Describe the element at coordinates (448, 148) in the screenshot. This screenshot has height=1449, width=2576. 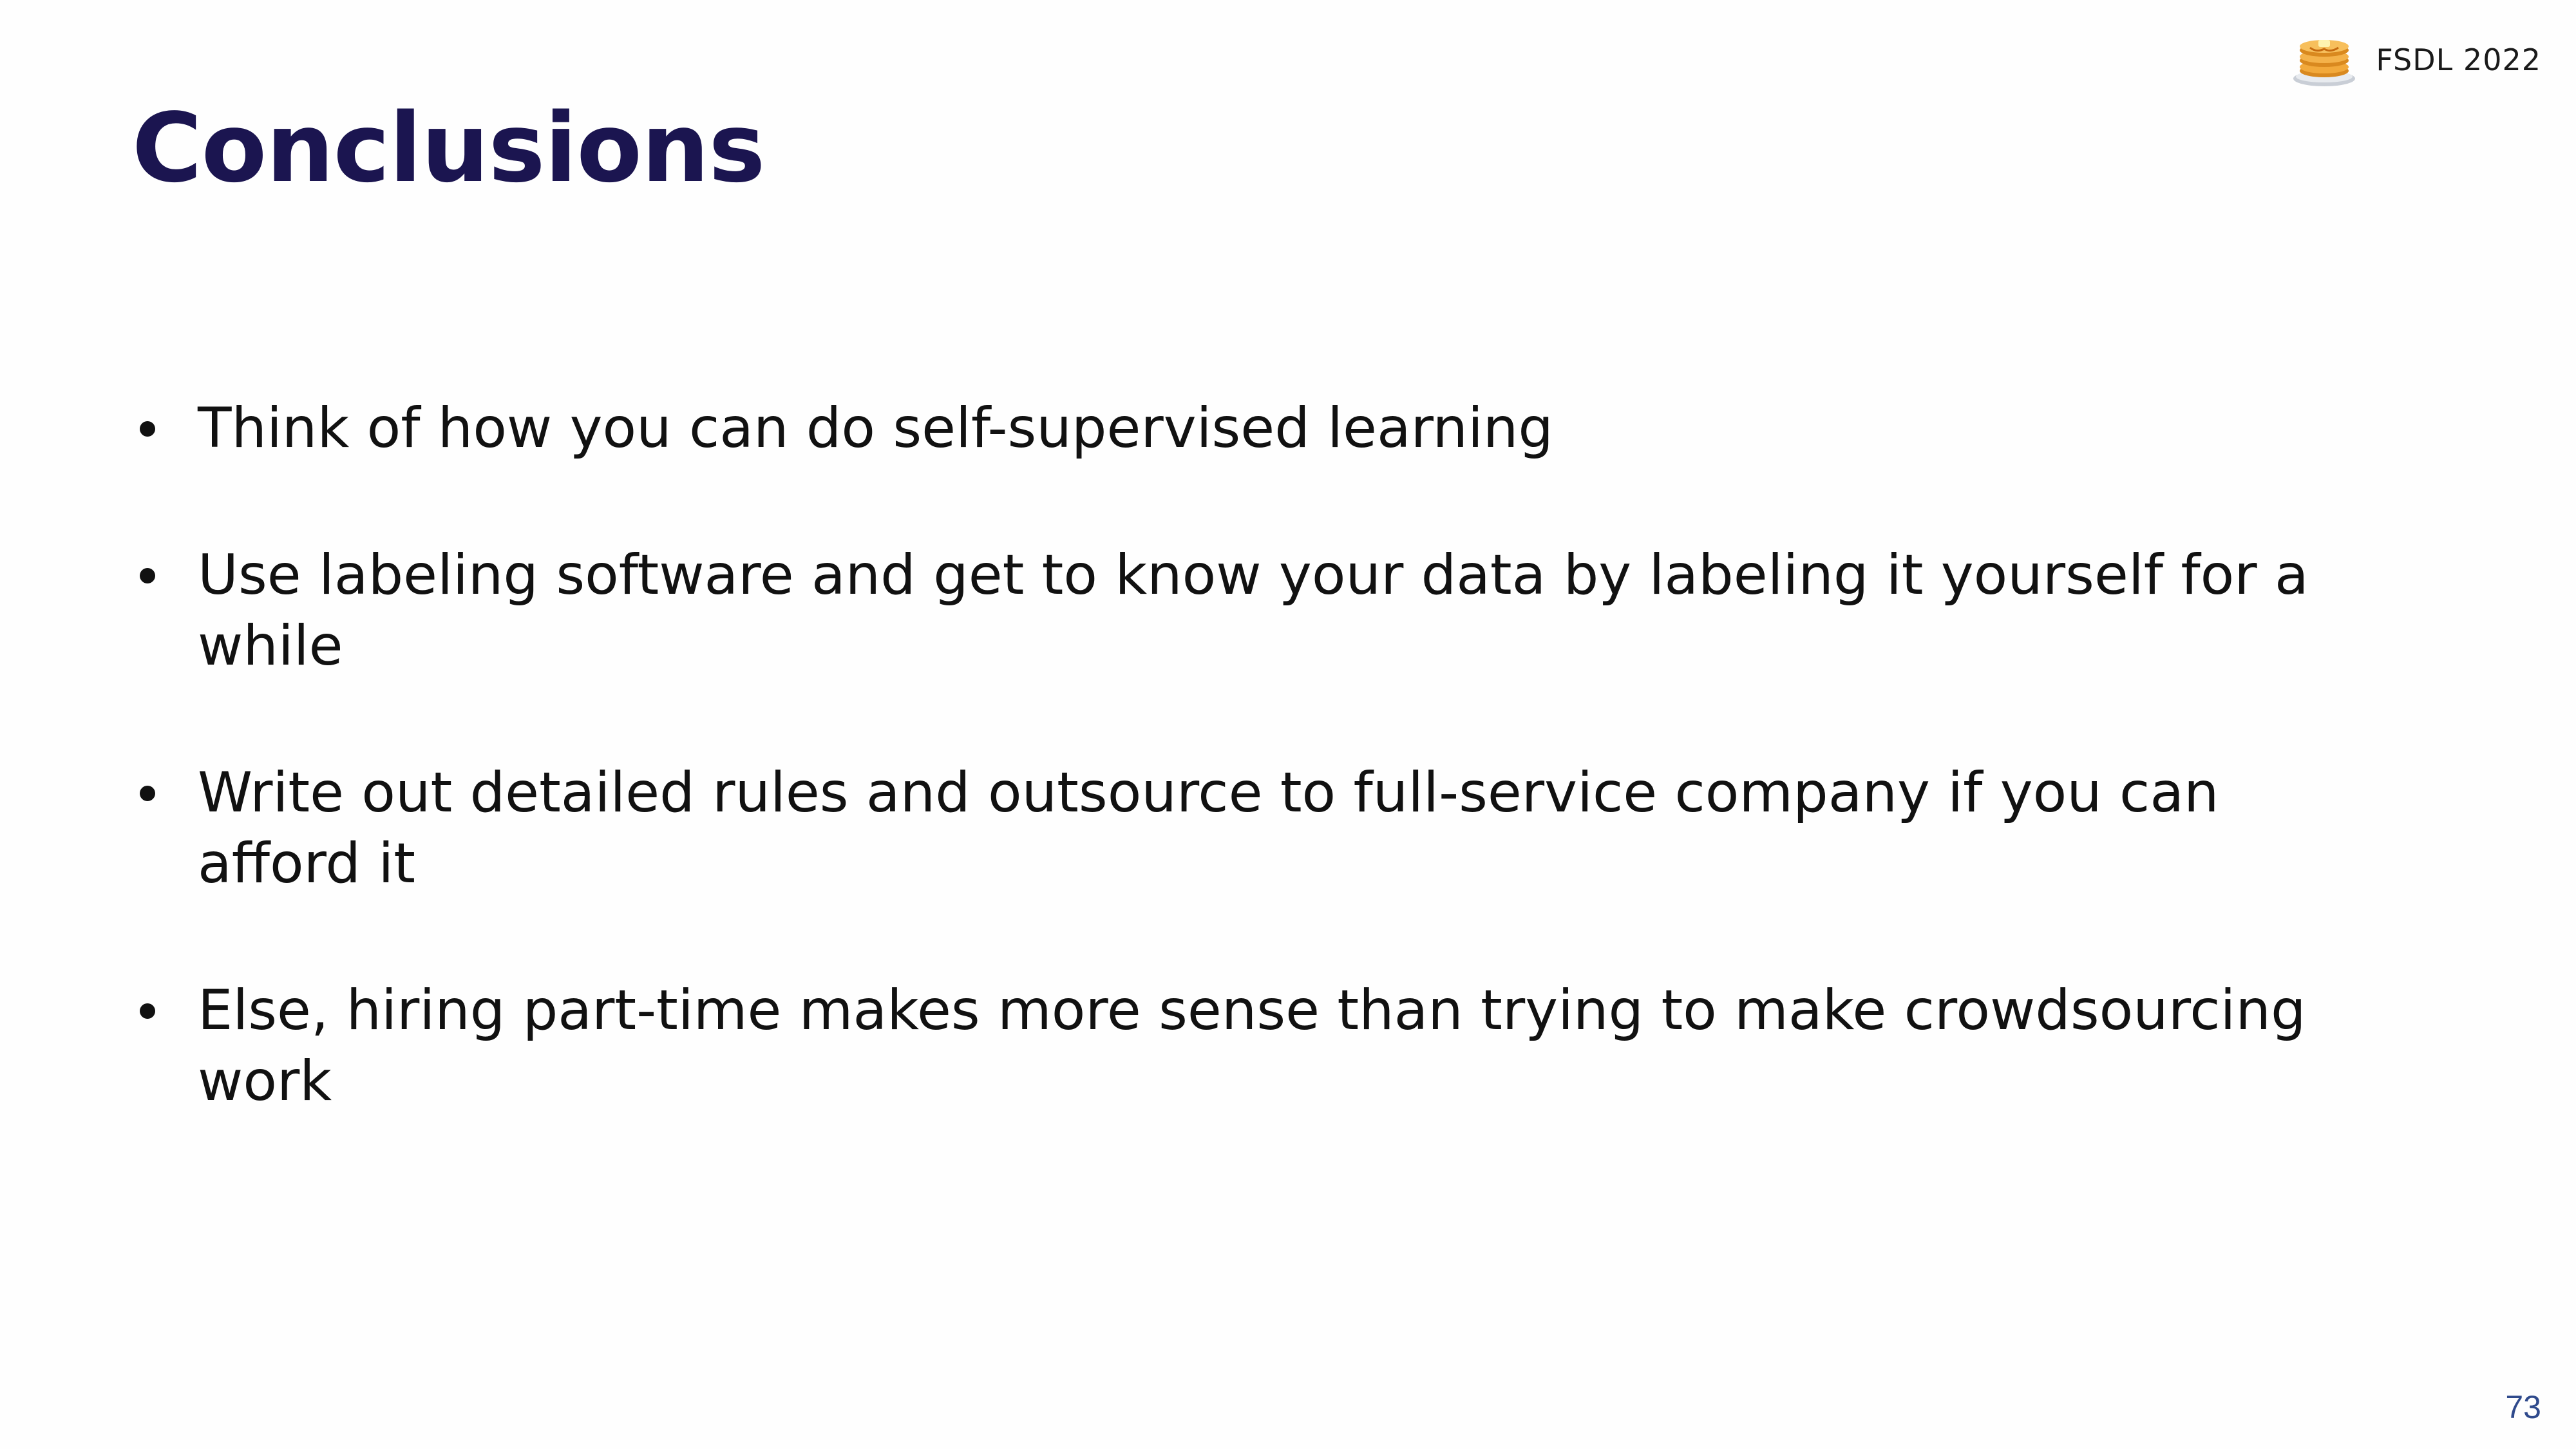
I see `slide-title: Conclusions` at that location.